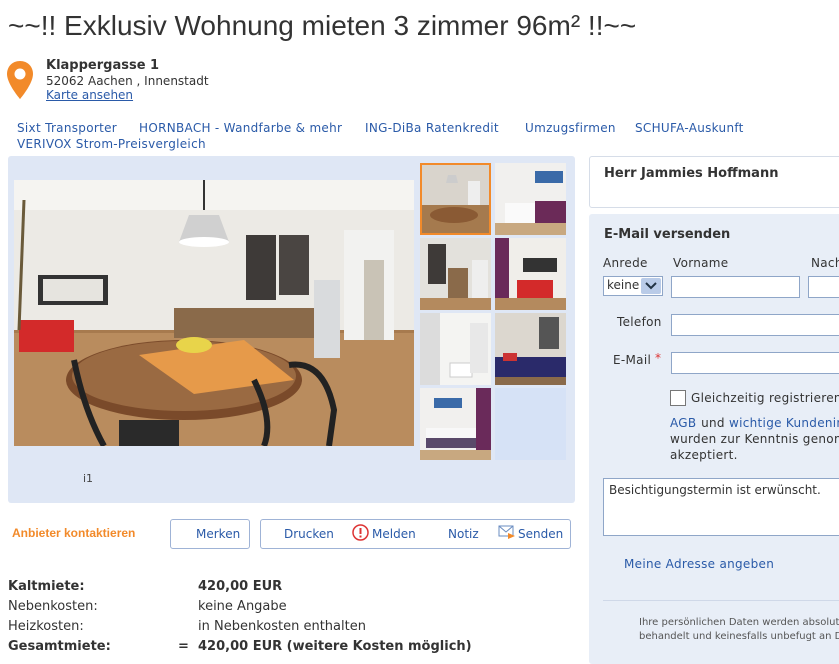 The image size is (839, 664). Describe the element at coordinates (699, 564) in the screenshot. I see `address-link: Meine Adresse angeben` at that location.